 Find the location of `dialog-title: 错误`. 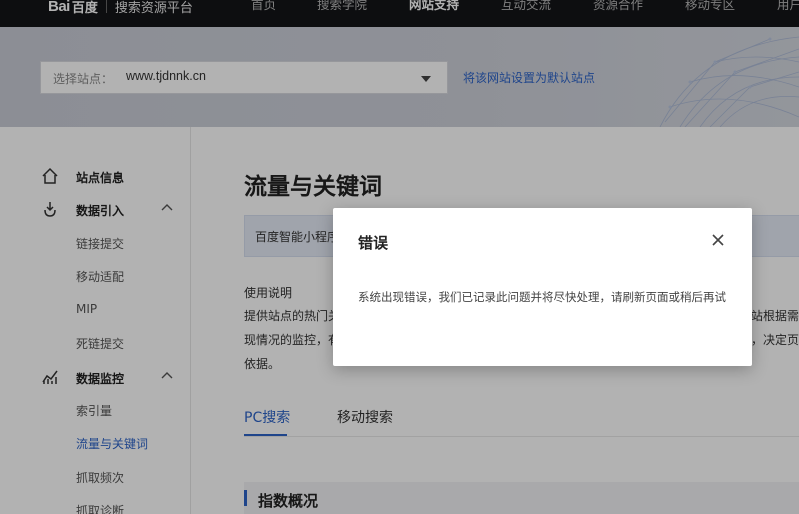

dialog-title: 错误 is located at coordinates (373, 243).